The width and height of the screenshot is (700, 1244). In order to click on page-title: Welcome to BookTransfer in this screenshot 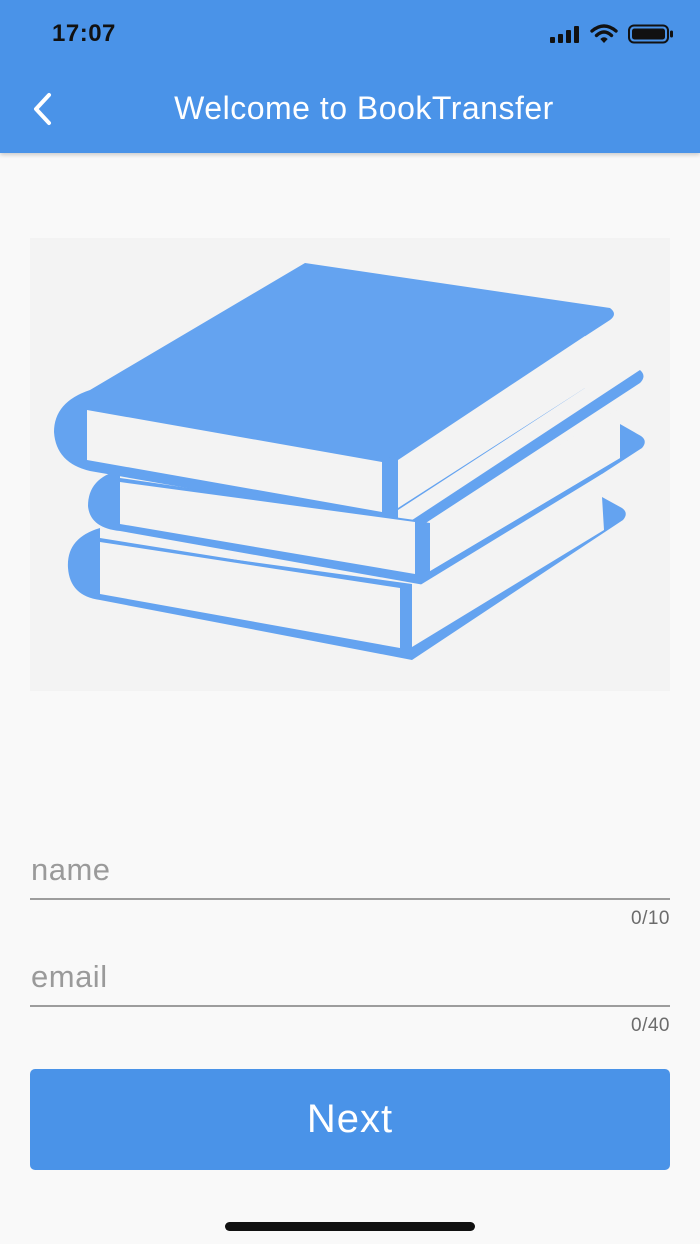, I will do `click(364, 108)`.